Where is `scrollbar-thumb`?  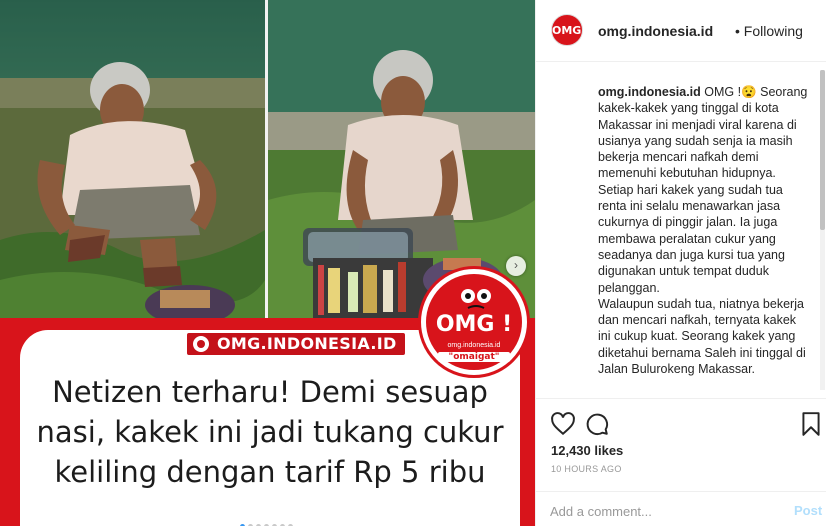
scrollbar-thumb is located at coordinates (822, 150).